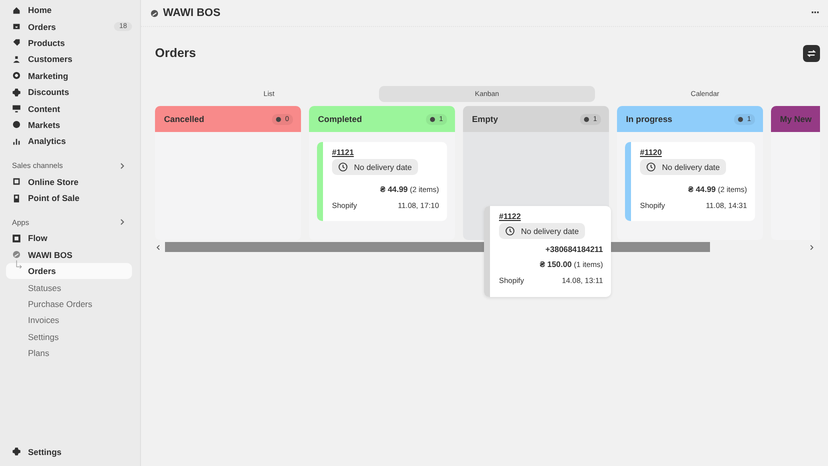 Image resolution: width=828 pixels, height=466 pixels. I want to click on tray-icon, so click(16, 27).